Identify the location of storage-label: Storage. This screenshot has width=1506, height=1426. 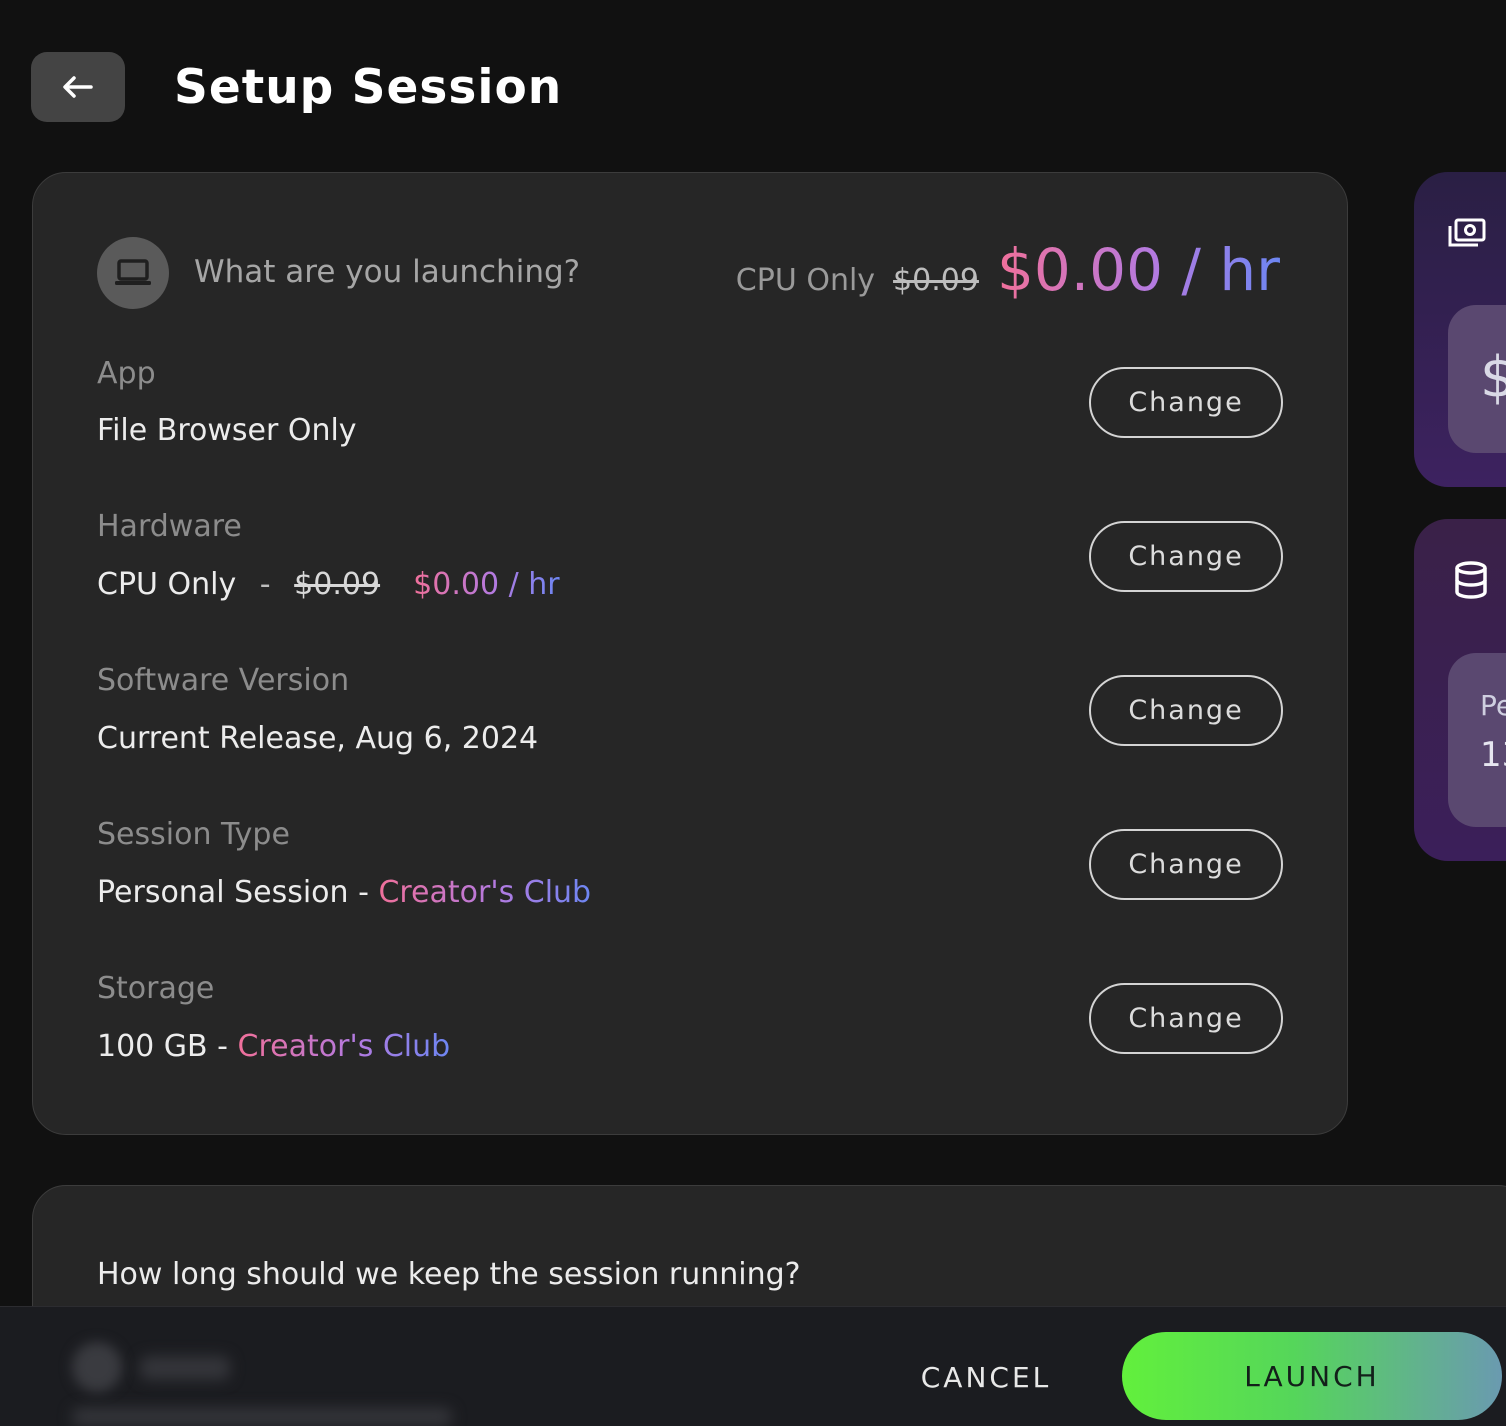
(156, 988).